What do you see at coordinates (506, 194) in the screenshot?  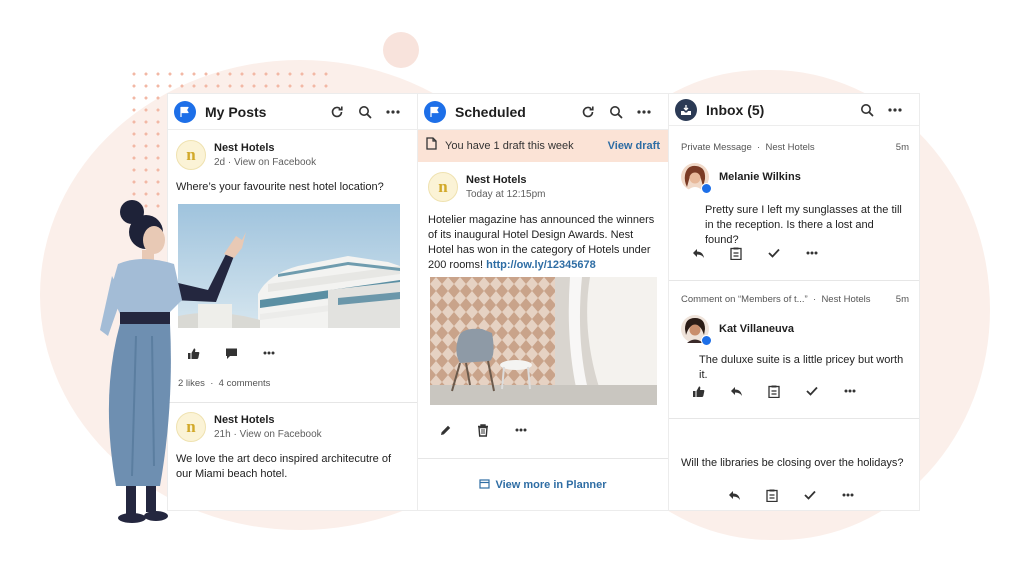 I see `scheduled-time: Today at 12:15pm` at bounding box center [506, 194].